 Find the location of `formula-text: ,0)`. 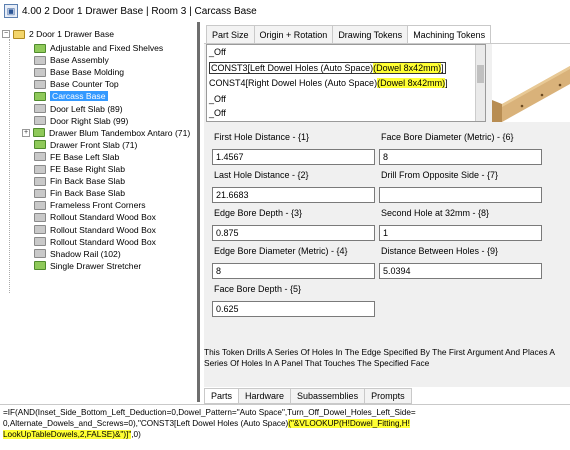

formula-text: ,0) is located at coordinates (136, 434).